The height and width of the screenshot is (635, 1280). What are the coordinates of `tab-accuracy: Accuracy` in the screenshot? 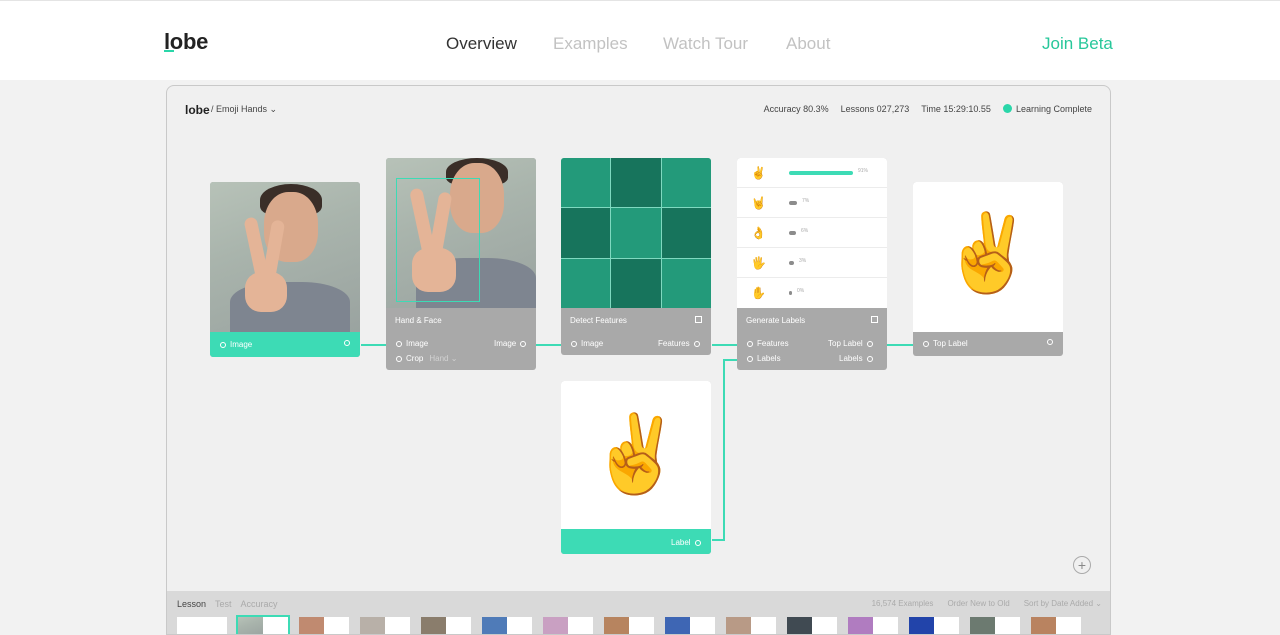 It's located at (259, 604).